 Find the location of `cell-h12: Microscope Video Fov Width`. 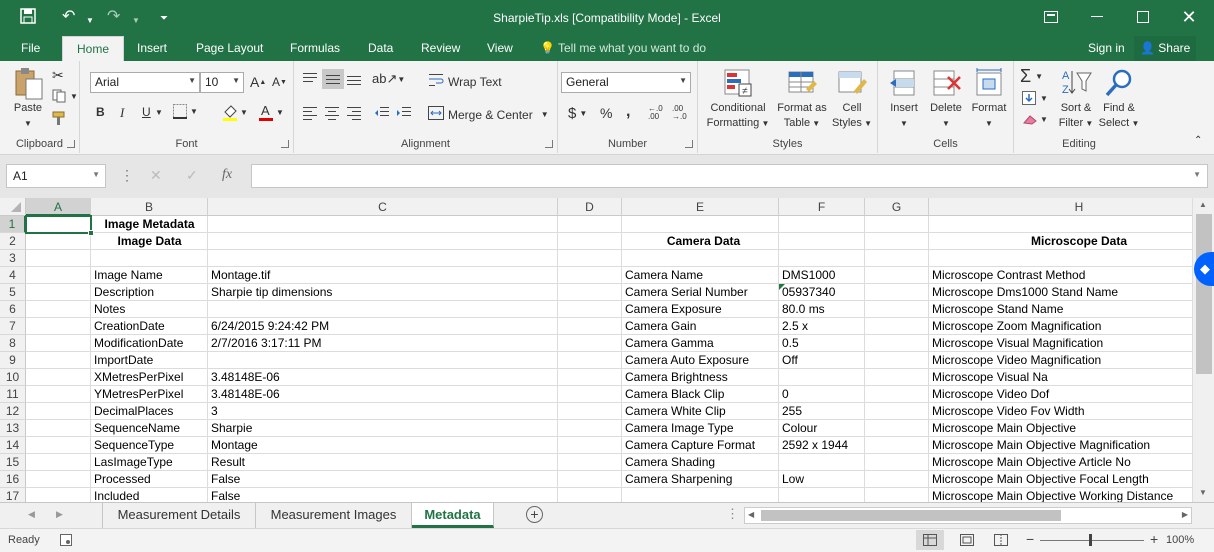

cell-h12: Microscope Video Fov Width is located at coordinates (1007, 411).